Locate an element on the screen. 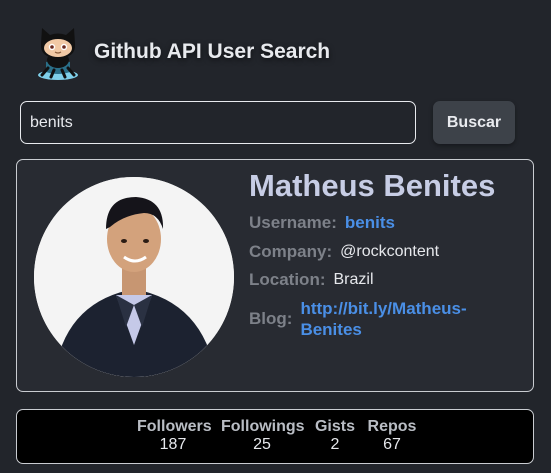 The width and height of the screenshot is (551, 473). stat-followings: Followings 25 is located at coordinates (263, 436).